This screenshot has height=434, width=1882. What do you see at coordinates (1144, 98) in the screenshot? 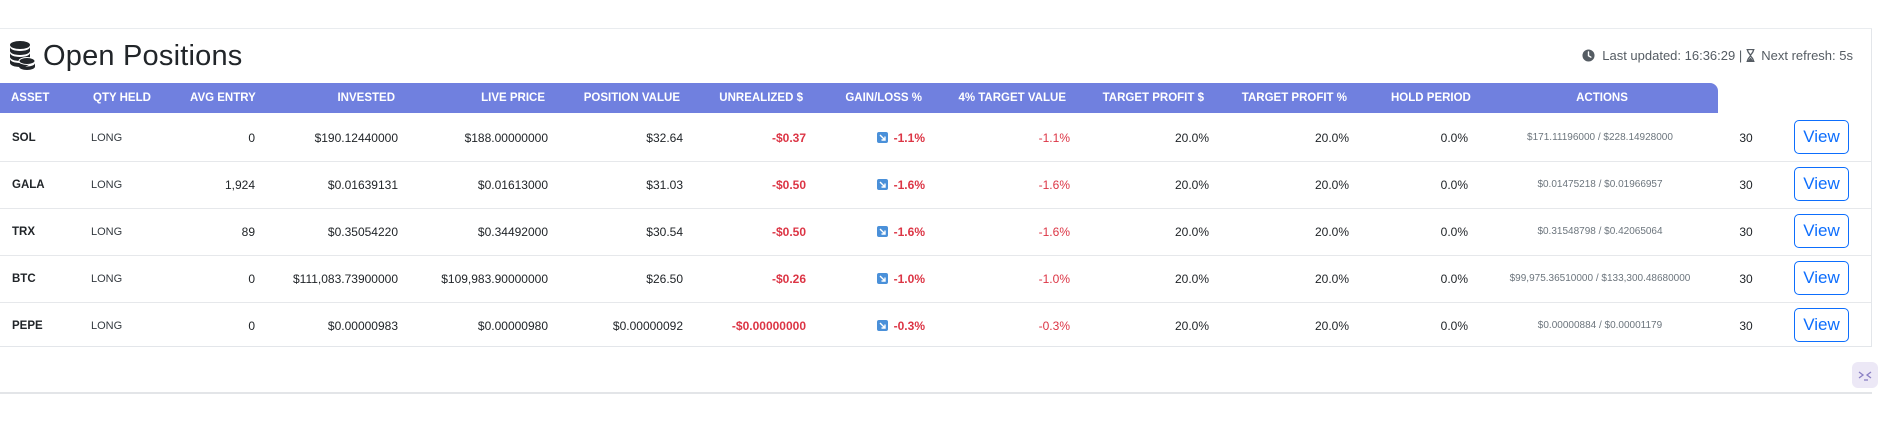
I see `column-header-target-profit-usd: TARGET PROFIT $` at bounding box center [1144, 98].